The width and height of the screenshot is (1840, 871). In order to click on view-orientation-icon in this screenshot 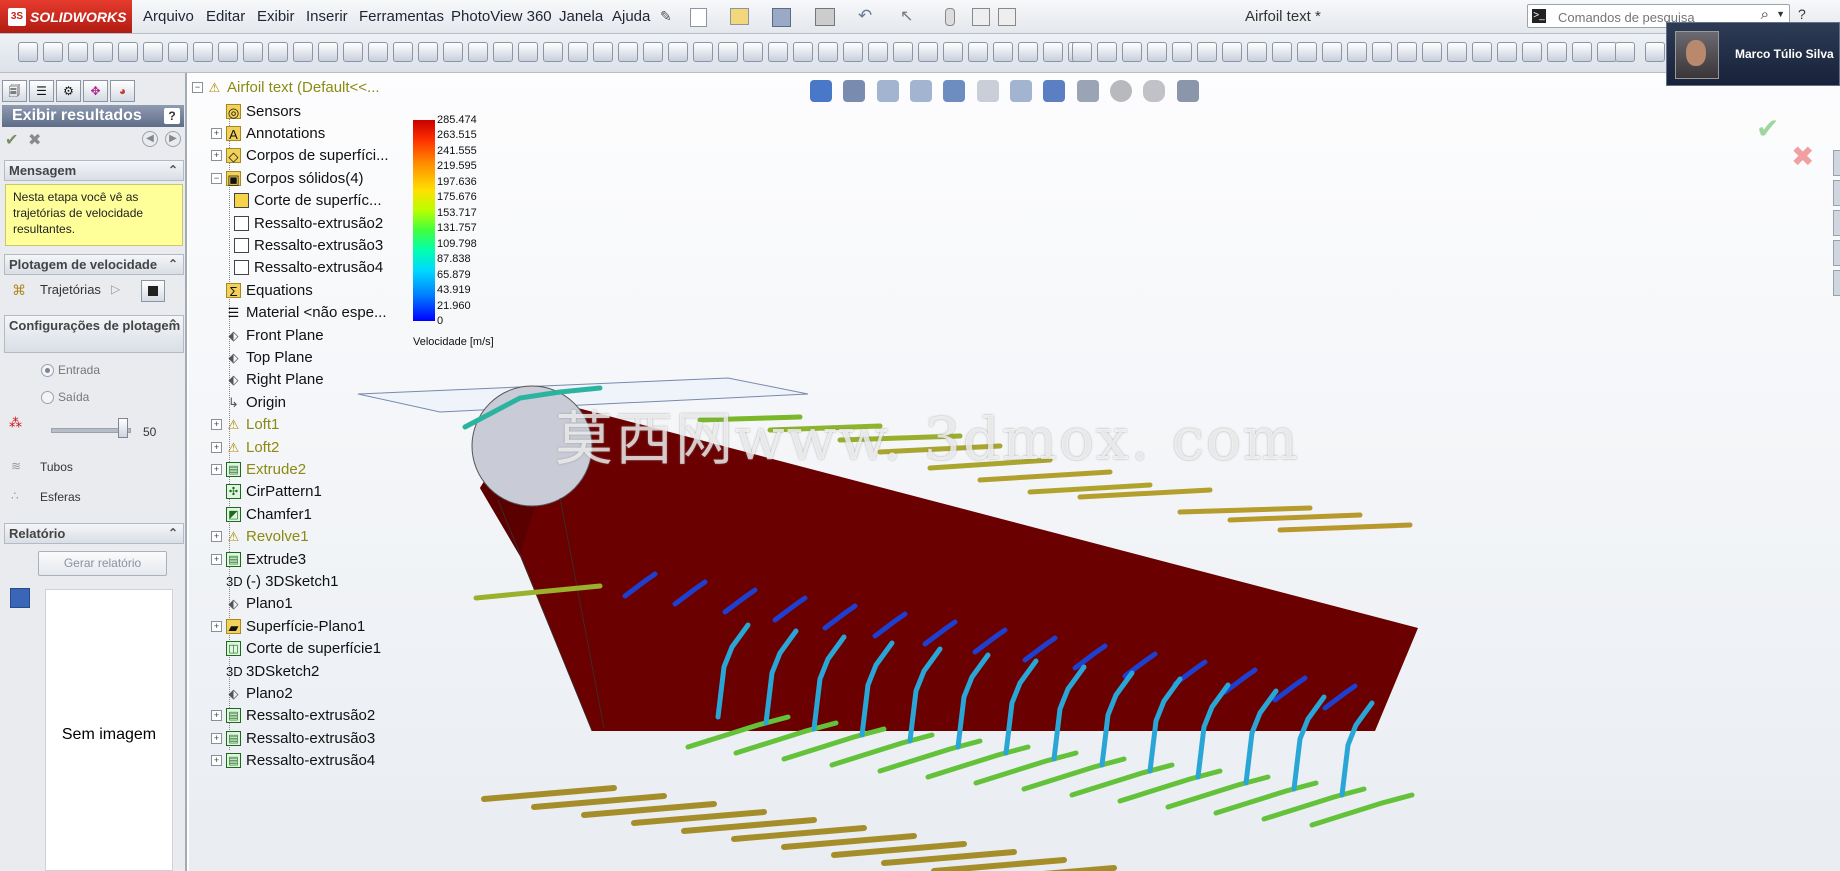, I will do `click(821, 91)`.